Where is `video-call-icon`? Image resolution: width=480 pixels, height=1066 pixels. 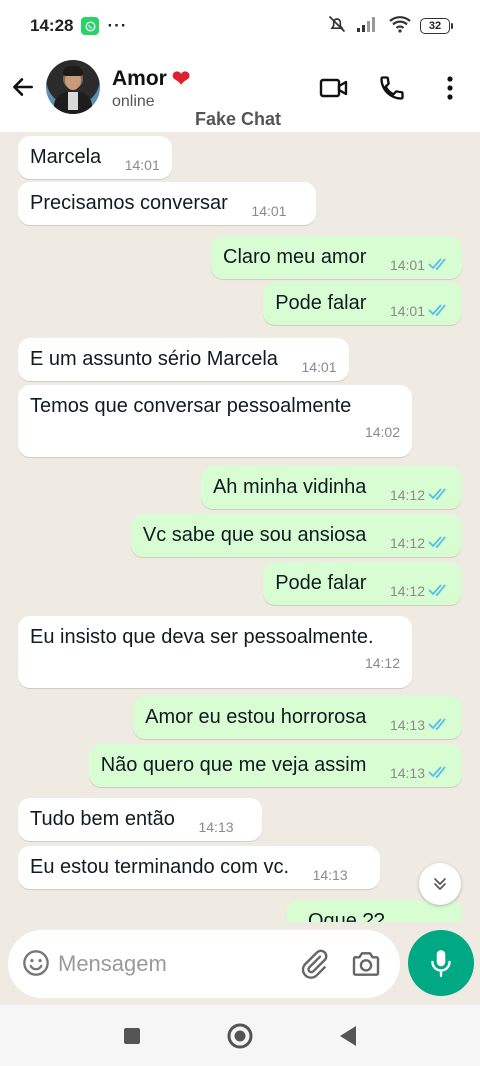
video-call-icon is located at coordinates (334, 88).